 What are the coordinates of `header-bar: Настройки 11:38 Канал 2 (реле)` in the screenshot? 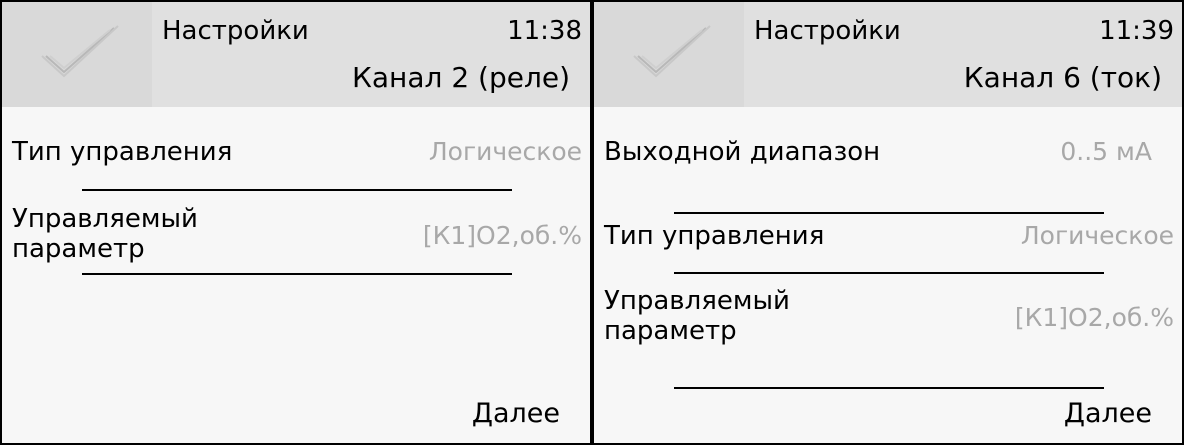 It's located at (296, 54).